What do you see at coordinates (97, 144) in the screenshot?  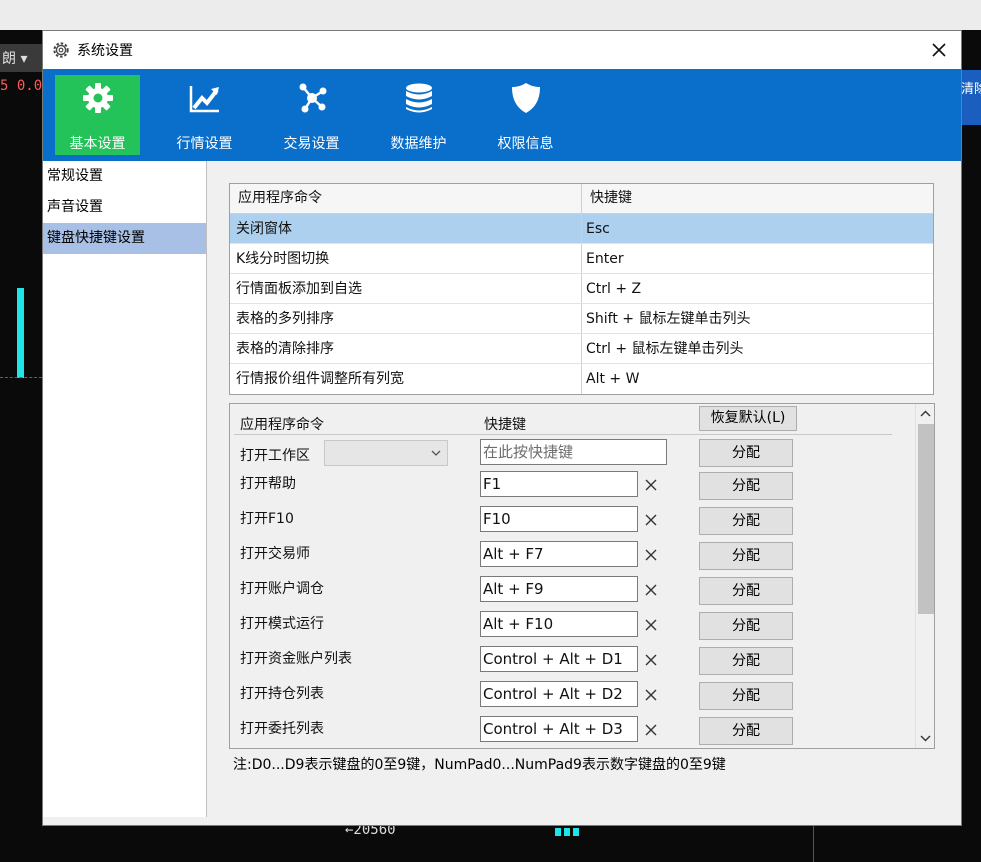 I see `tab-label: 基本设置` at bounding box center [97, 144].